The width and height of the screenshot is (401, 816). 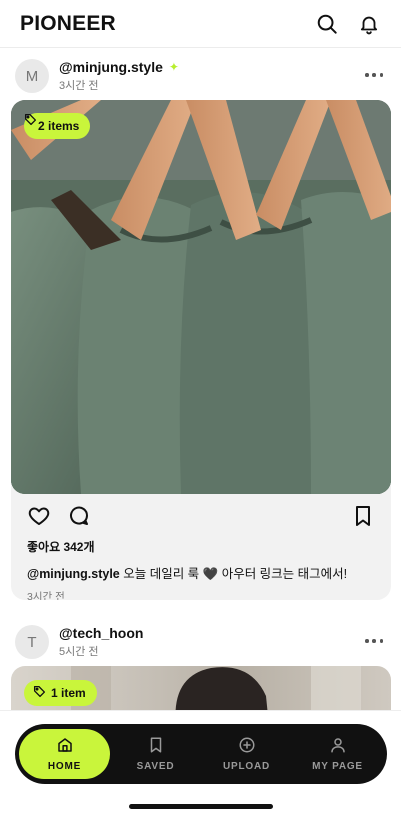 I want to click on avatar: M, so click(x=32, y=76).